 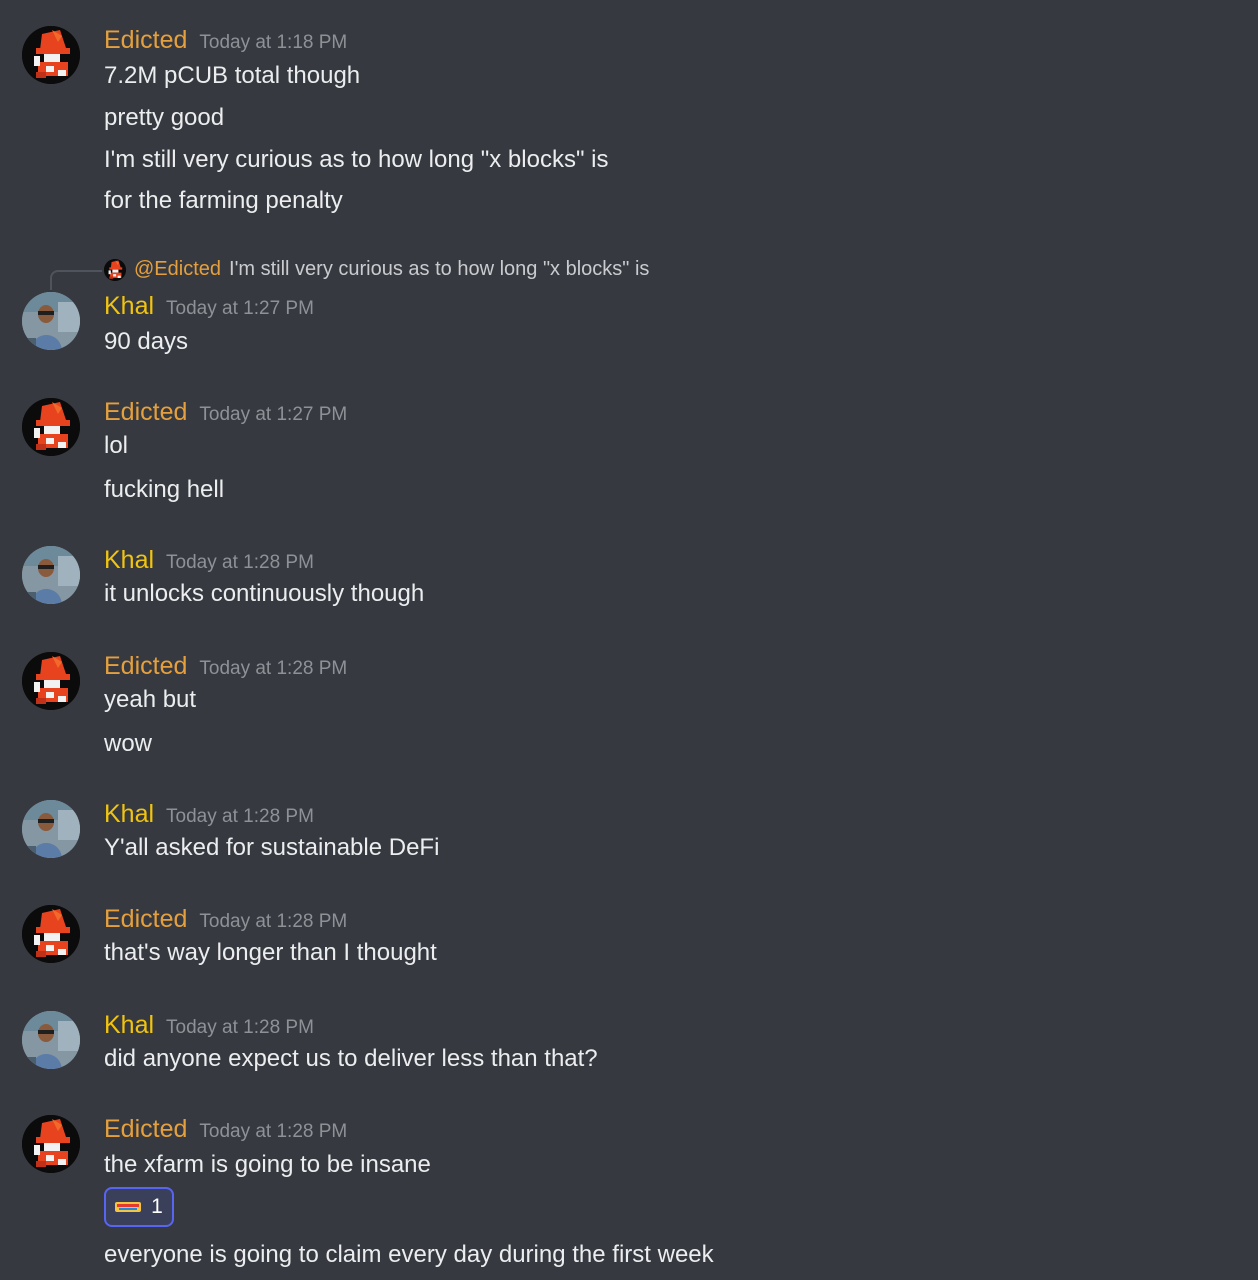 I want to click on message-text: that's way longer than I thought, so click(x=270, y=952).